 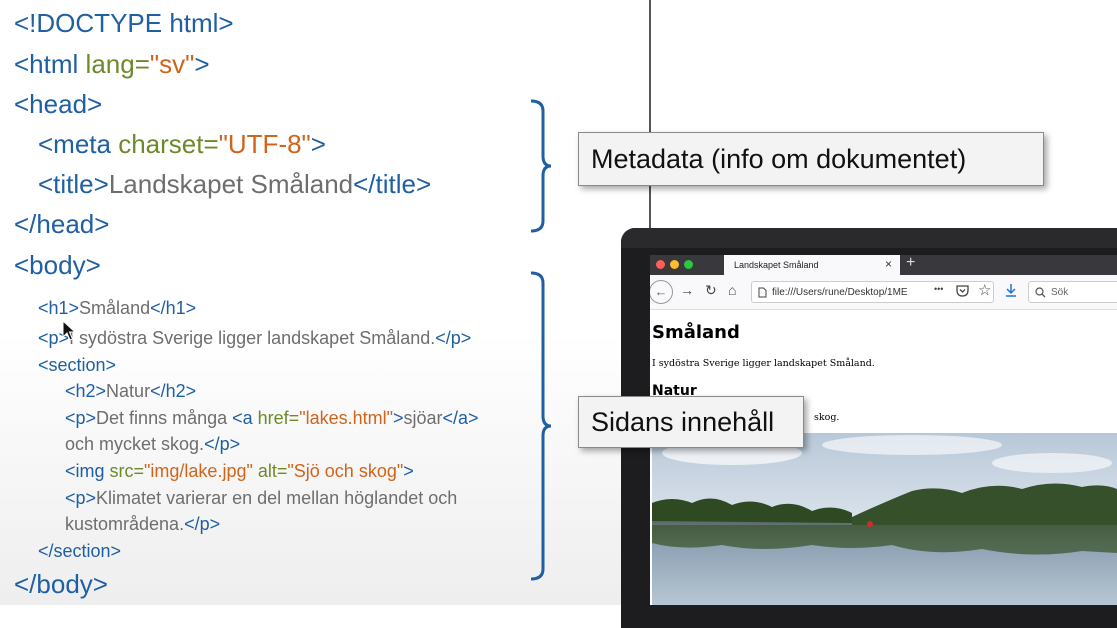 I want to click on code-a-gt: >, so click(x=398, y=418).